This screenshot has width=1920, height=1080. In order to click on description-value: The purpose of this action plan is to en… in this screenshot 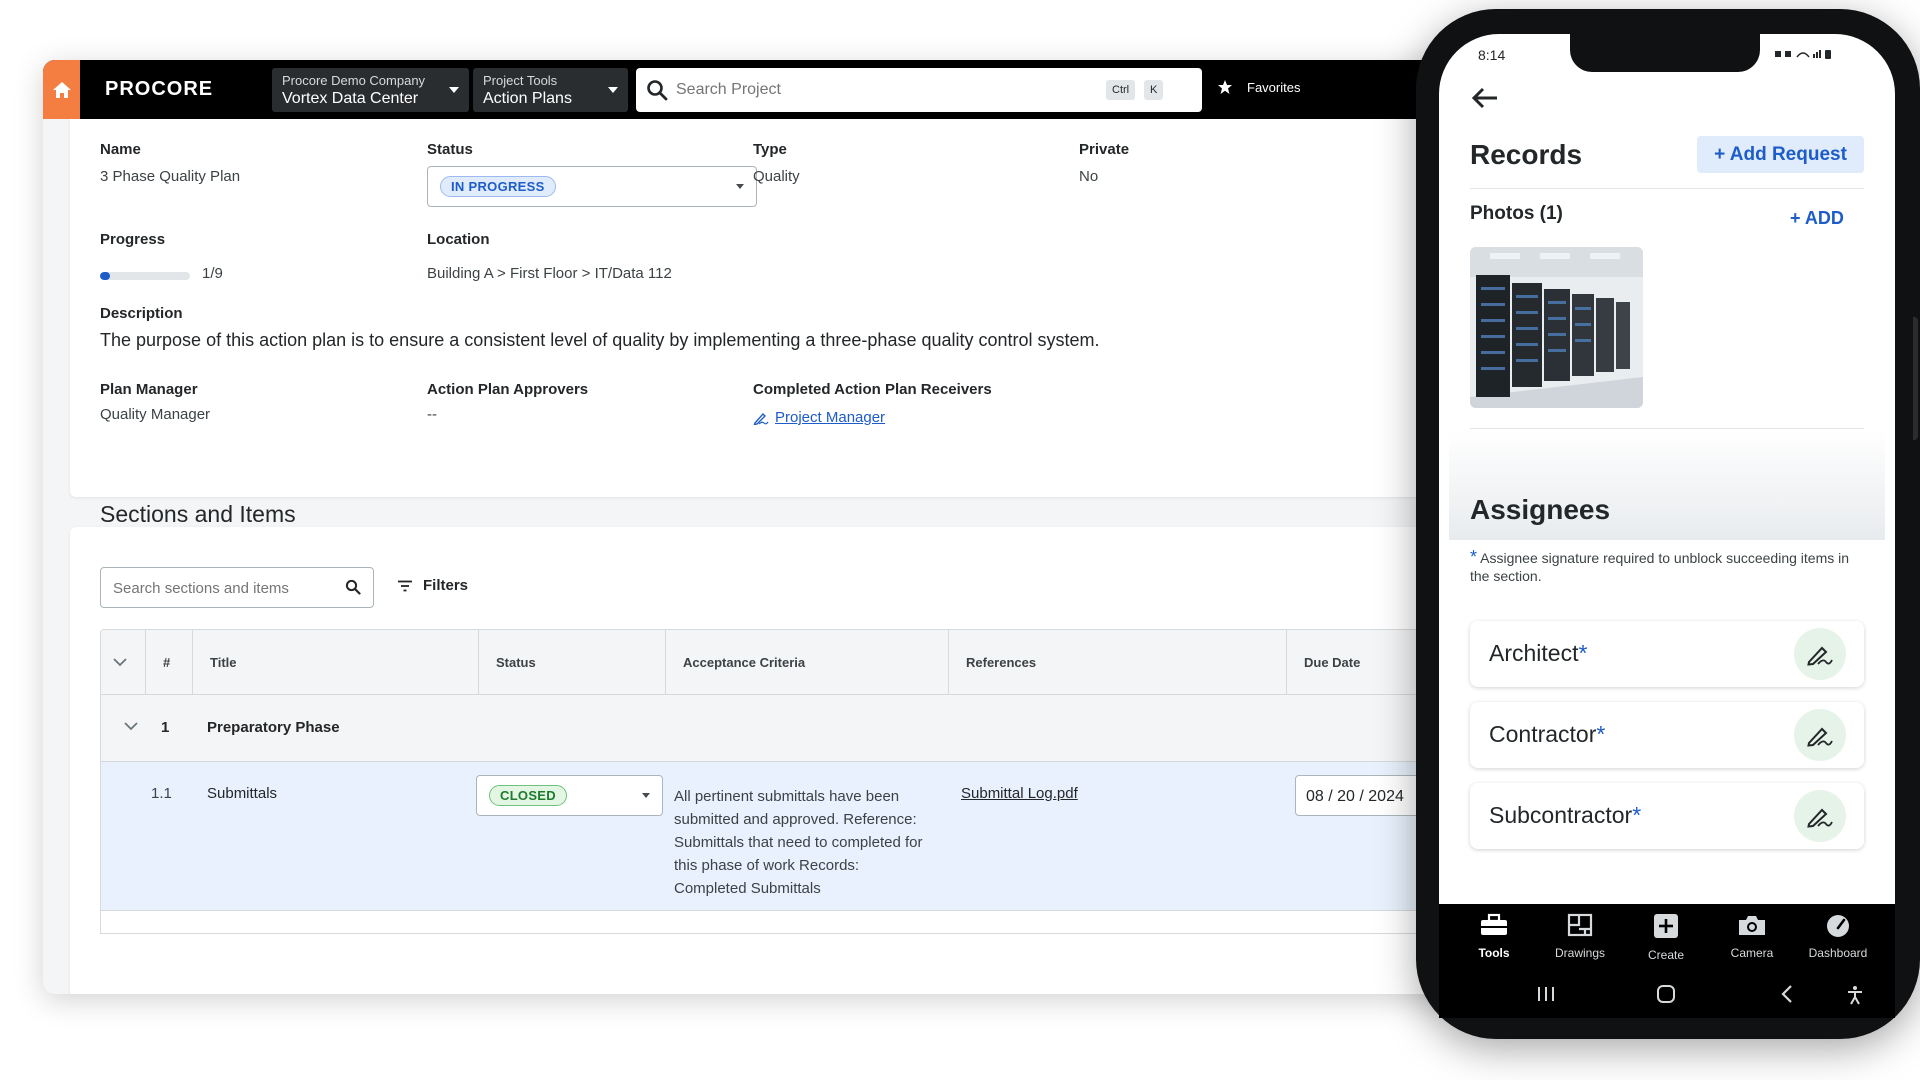, I will do `click(600, 340)`.